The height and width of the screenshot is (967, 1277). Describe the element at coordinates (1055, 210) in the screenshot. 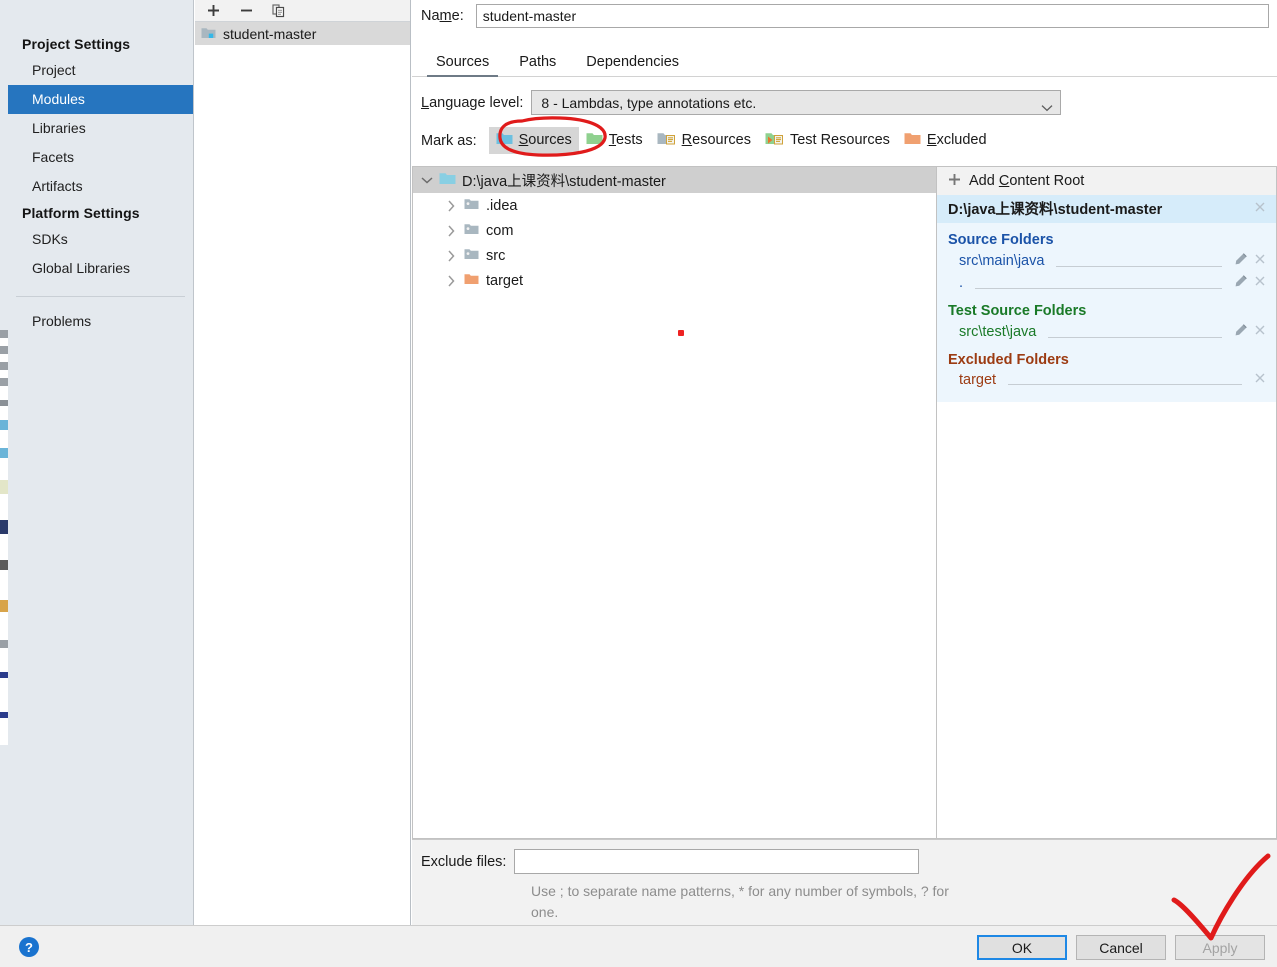

I see `content-root-path: D:\java上课资料\student-master` at that location.